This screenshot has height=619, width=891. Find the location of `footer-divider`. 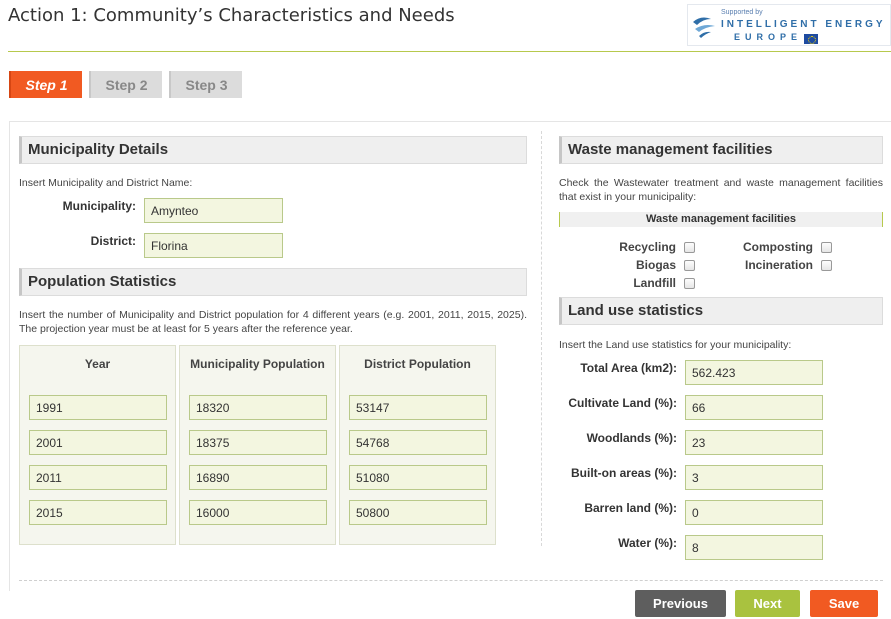

footer-divider is located at coordinates (451, 580).